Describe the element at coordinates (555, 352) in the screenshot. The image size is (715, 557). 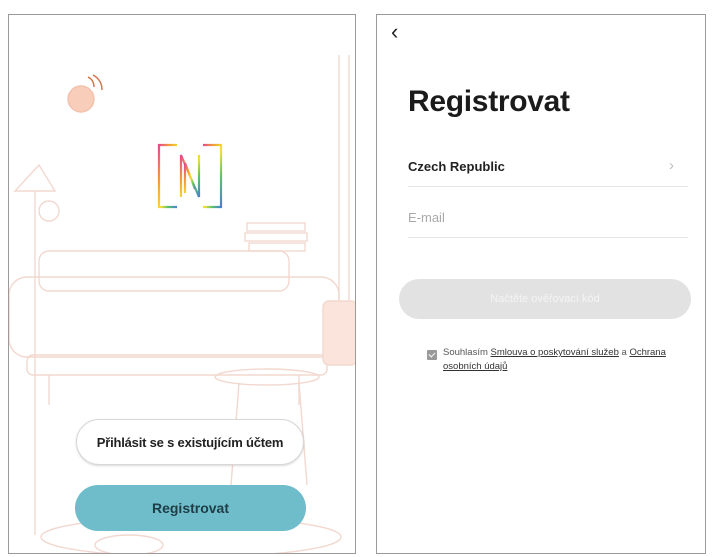
I see `terms-link: Smlouva o poskytování služeb` at that location.